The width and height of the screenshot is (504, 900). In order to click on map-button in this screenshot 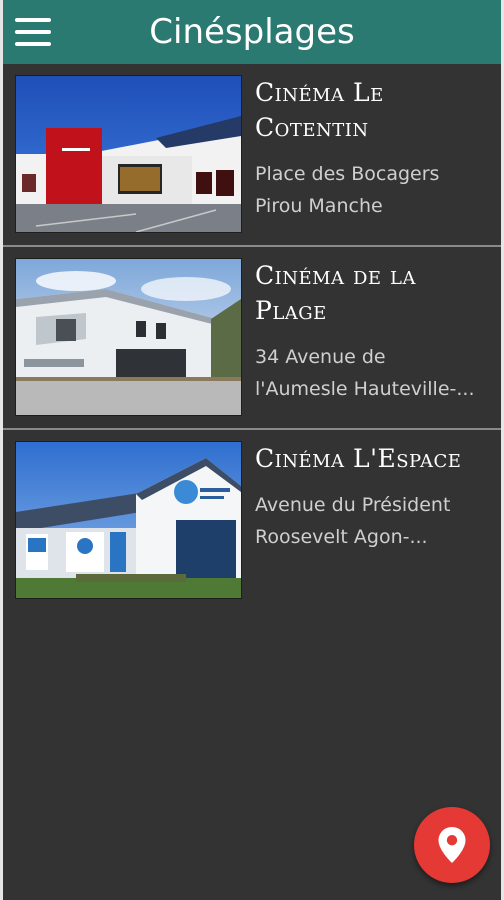, I will do `click(452, 845)`.